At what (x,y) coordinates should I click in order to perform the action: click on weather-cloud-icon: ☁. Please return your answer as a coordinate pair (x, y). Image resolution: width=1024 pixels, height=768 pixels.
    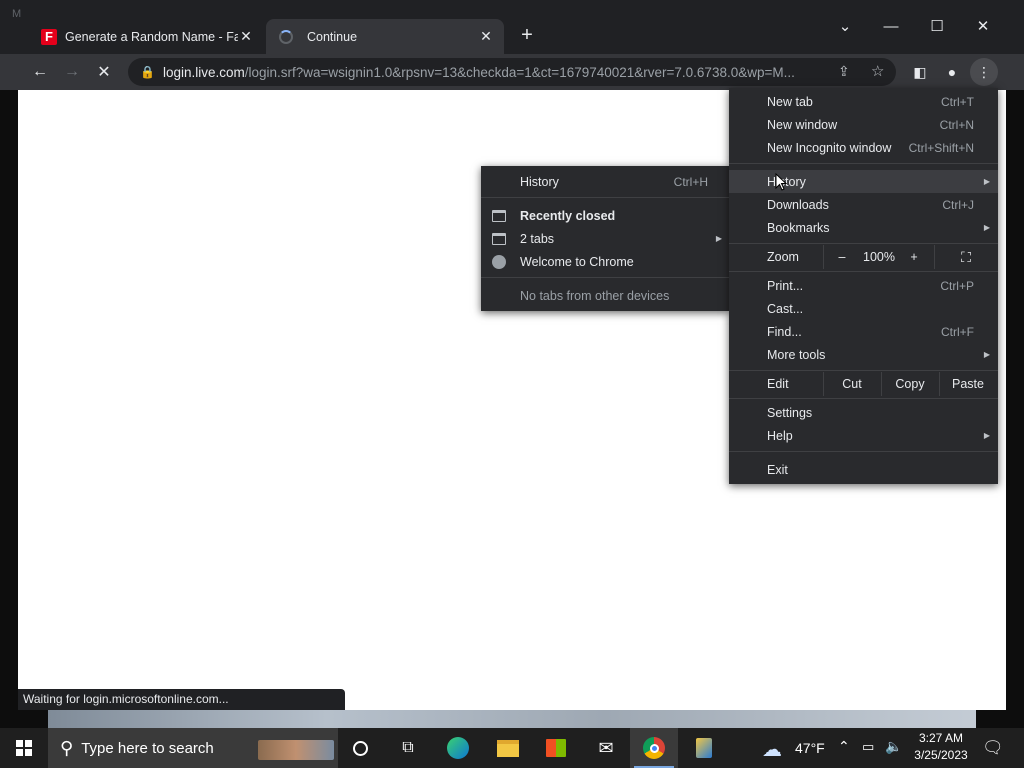
    Looking at the image, I should click on (772, 749).